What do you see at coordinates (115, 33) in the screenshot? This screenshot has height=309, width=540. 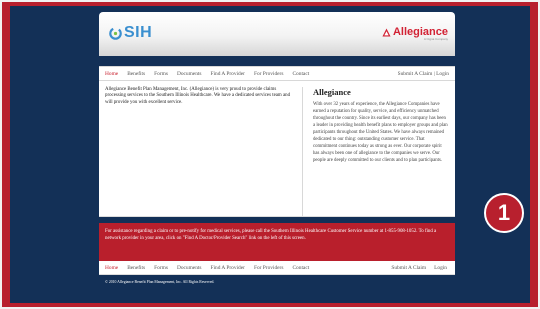 I see `sih-logo-icon` at bounding box center [115, 33].